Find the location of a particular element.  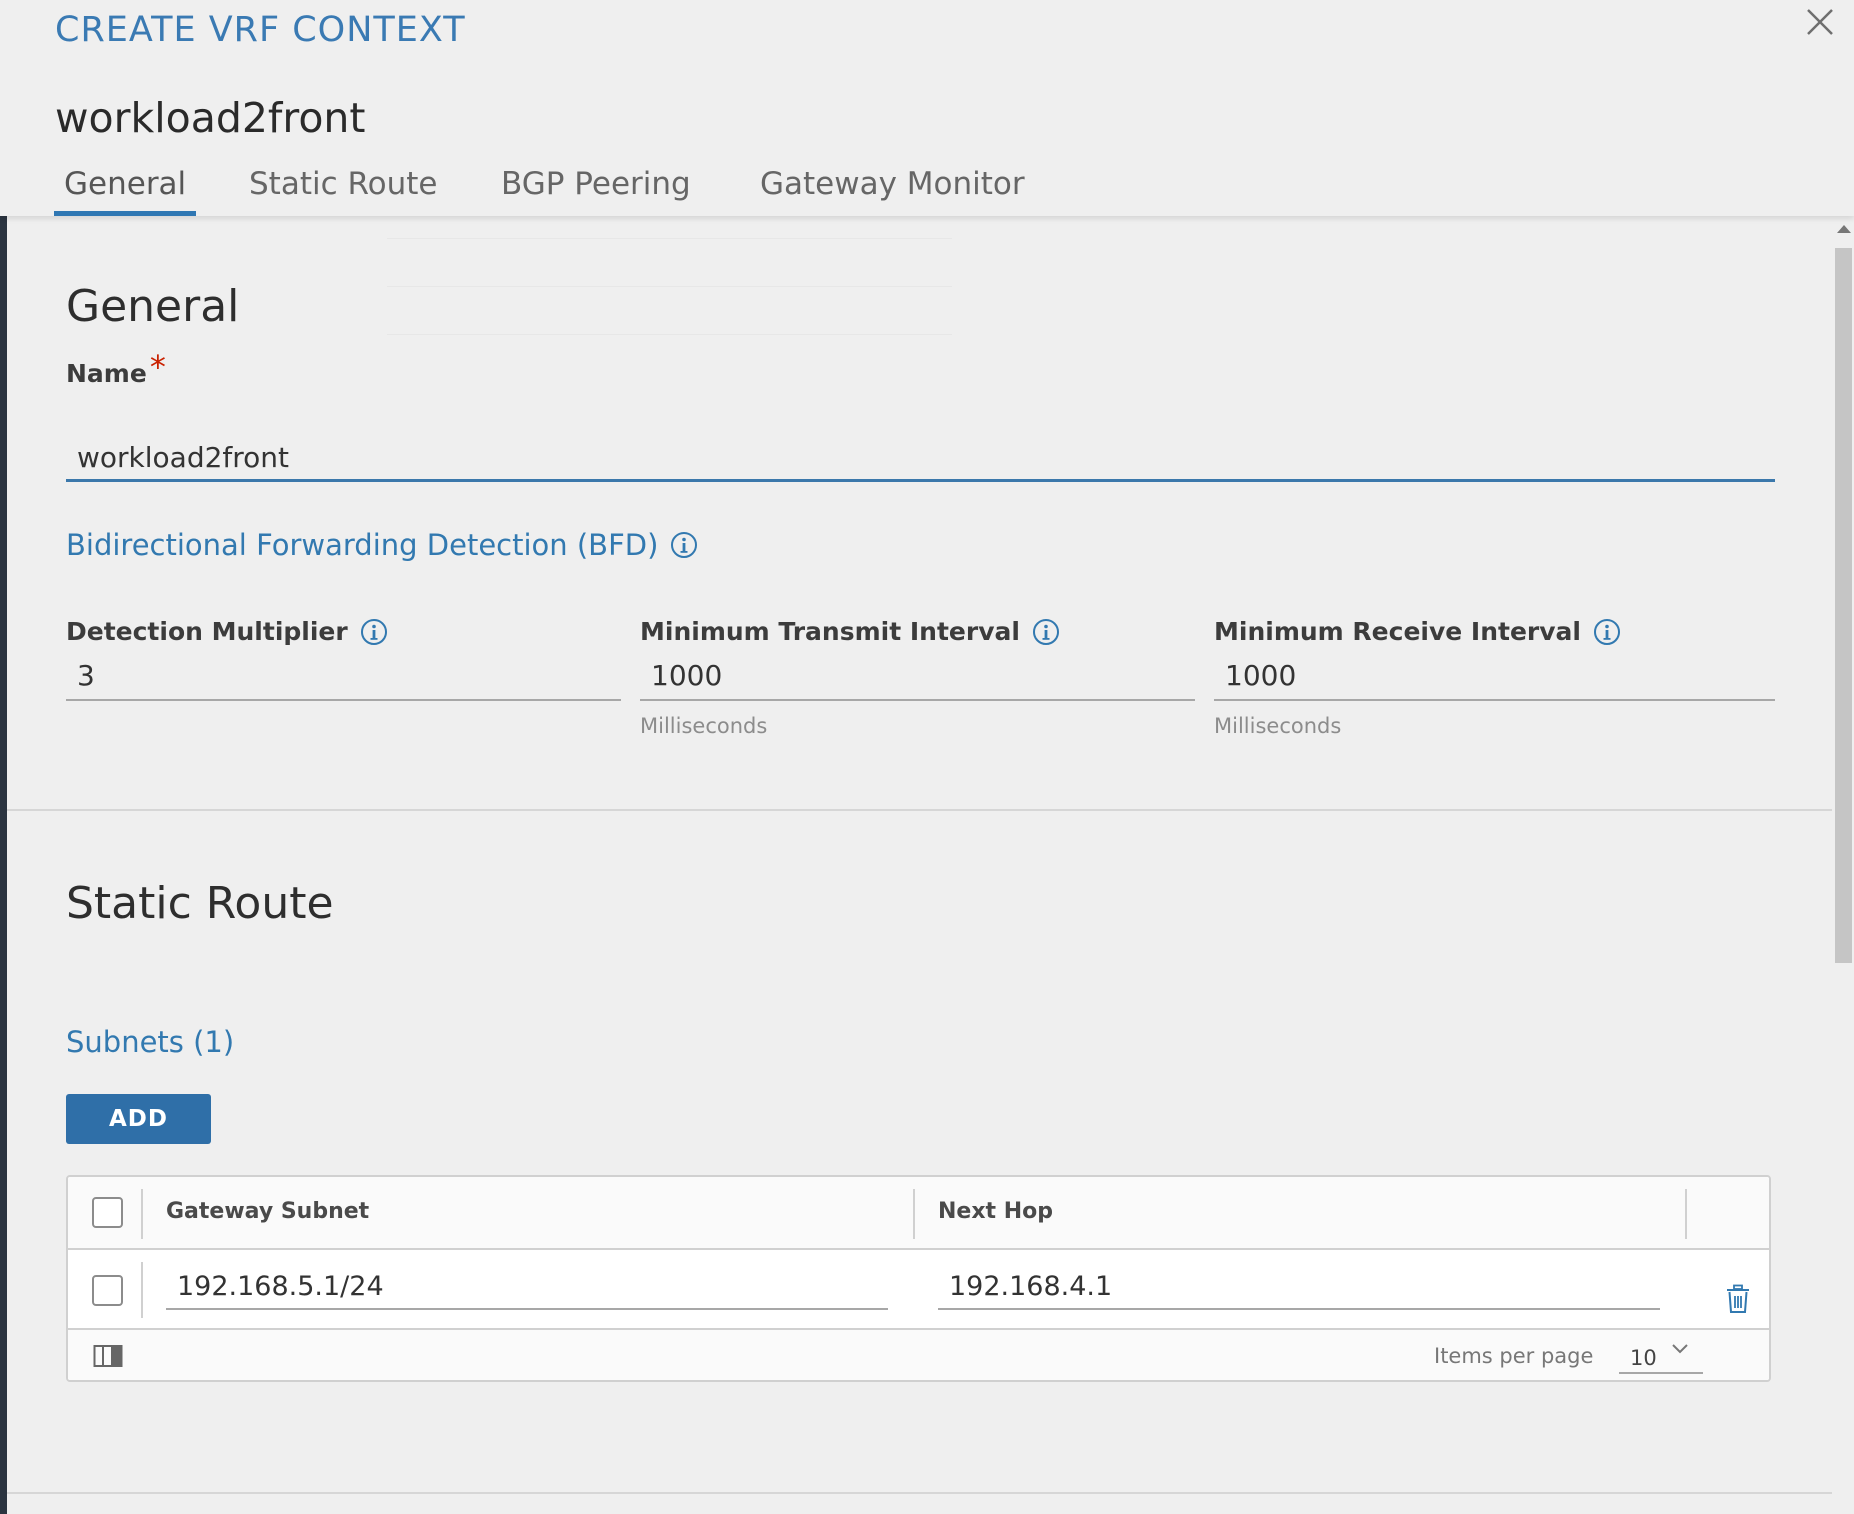

bfd-heading: Bidirectional Forwarding Detection (BFD) is located at coordinates (382, 545).